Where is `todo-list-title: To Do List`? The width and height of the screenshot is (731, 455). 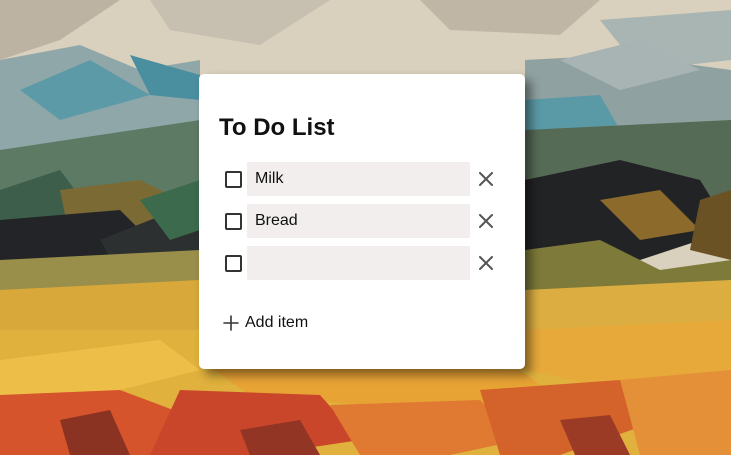
todo-list-title: To Do List is located at coordinates (277, 127).